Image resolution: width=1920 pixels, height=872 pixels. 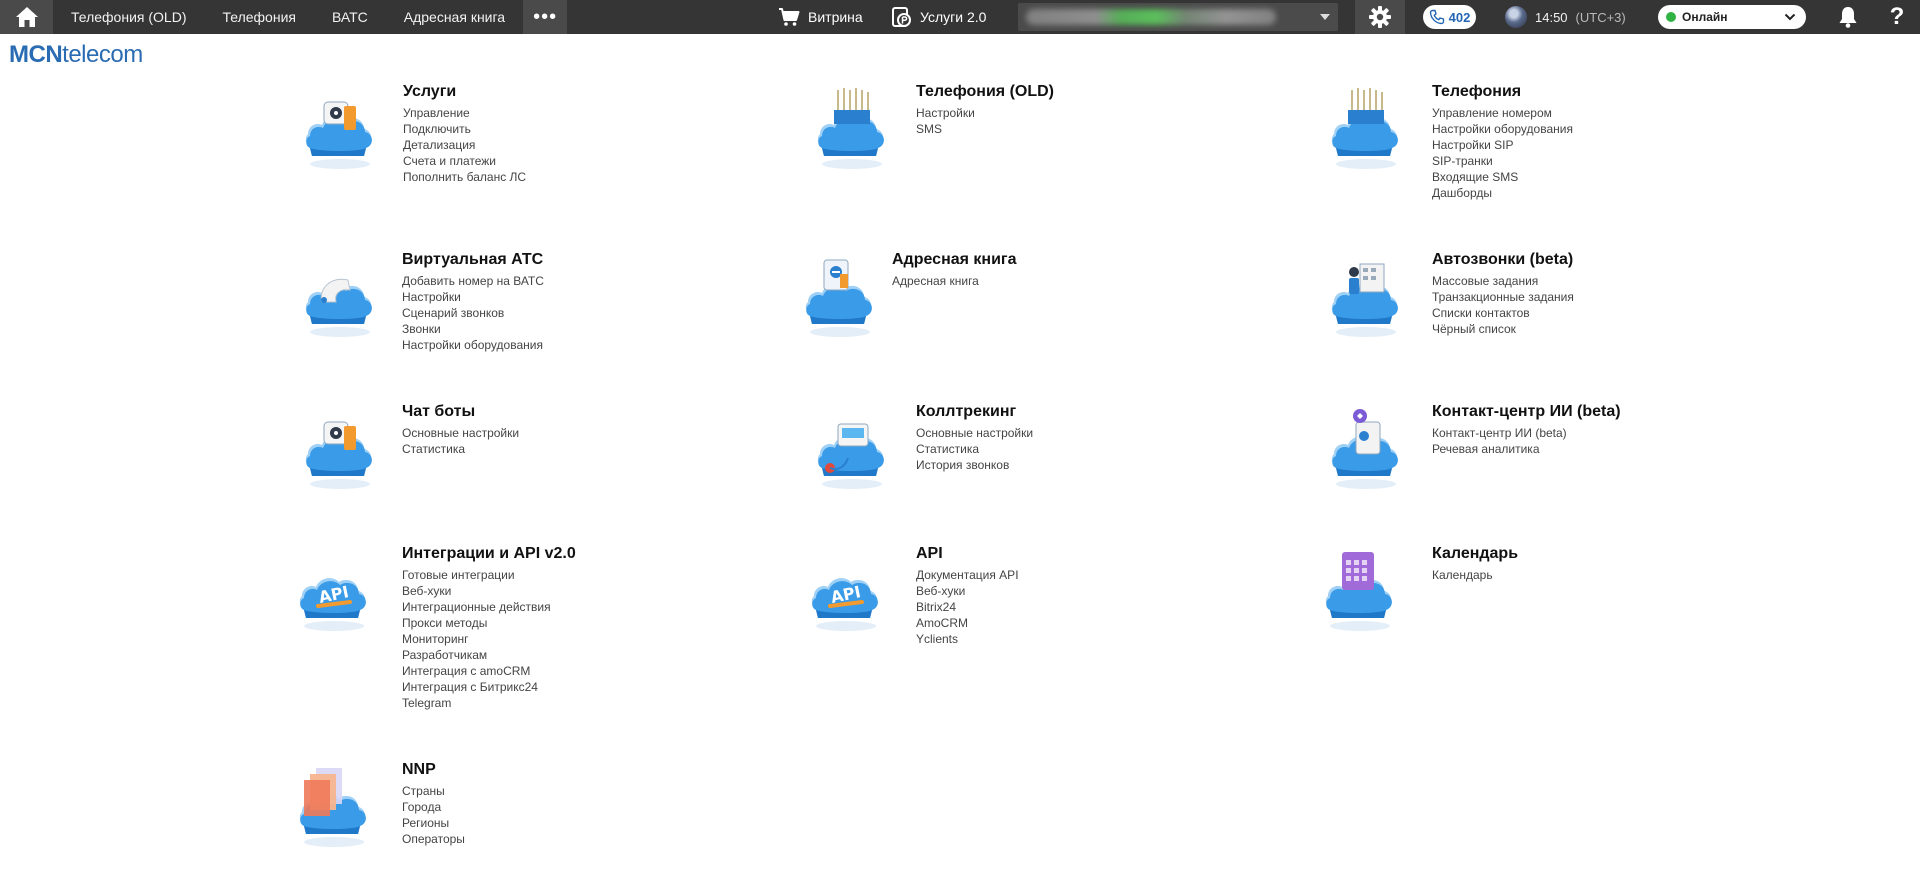 What do you see at coordinates (974, 465) in the screenshot?
I see `service-link: История звонков` at bounding box center [974, 465].